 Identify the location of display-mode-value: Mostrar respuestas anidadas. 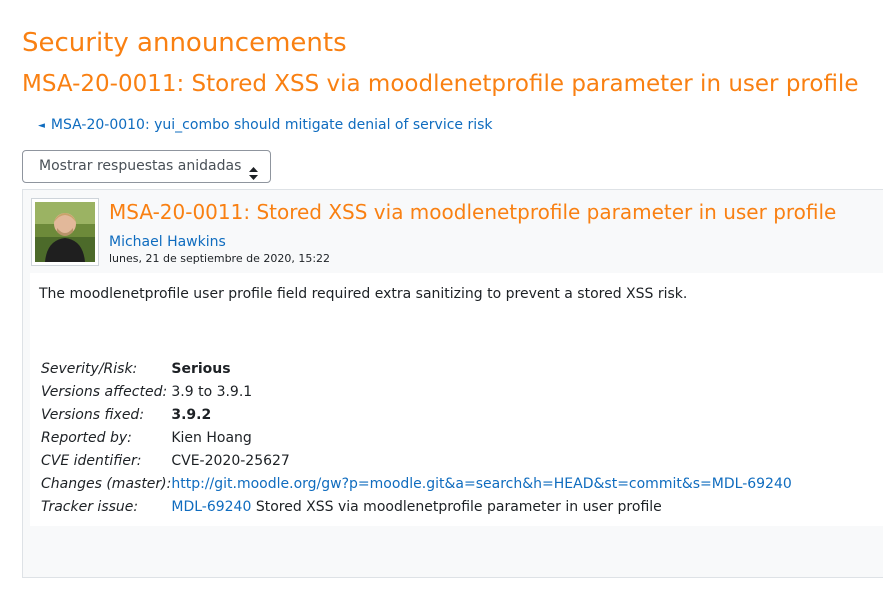
(140, 166).